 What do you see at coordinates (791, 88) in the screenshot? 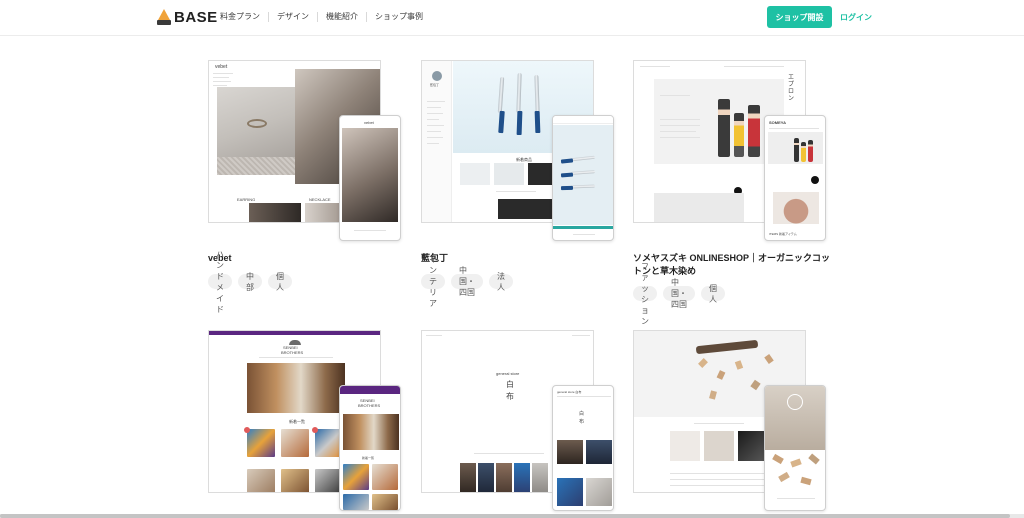
I see `desk-vertical-text: エプロン` at bounding box center [791, 88].